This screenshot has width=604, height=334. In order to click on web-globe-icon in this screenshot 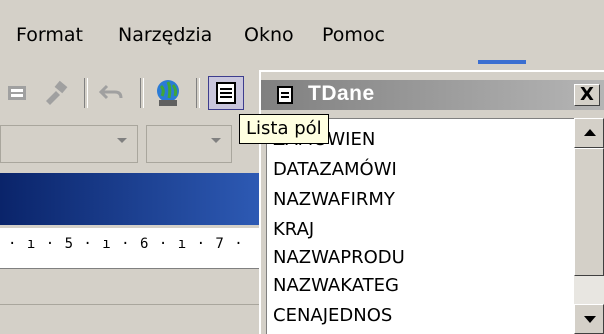, I will do `click(168, 93)`.